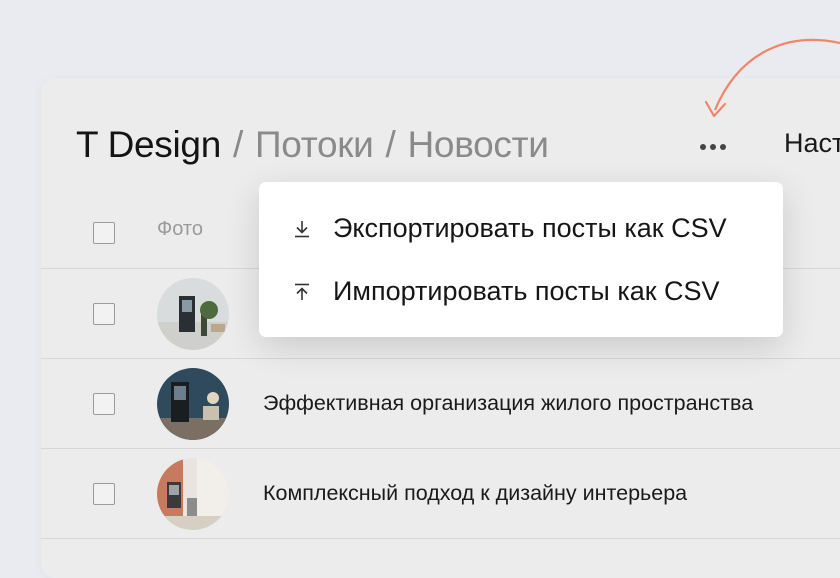  I want to click on table-row: Комплексный подход к дизайну интерьера, so click(440, 494).